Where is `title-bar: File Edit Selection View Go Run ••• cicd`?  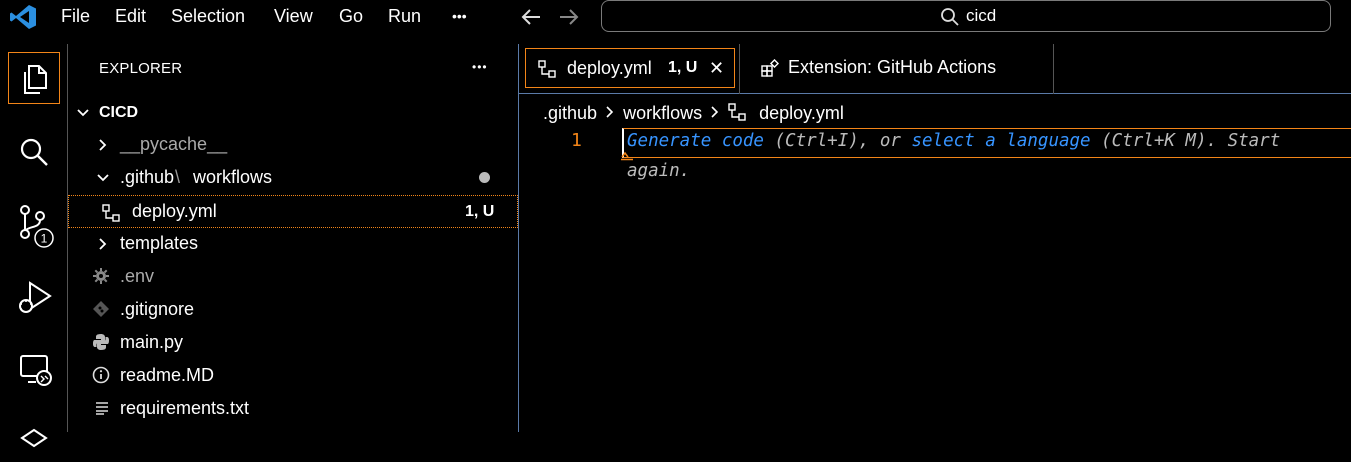
title-bar: File Edit Selection View Go Run ••• cicd is located at coordinates (675, 16).